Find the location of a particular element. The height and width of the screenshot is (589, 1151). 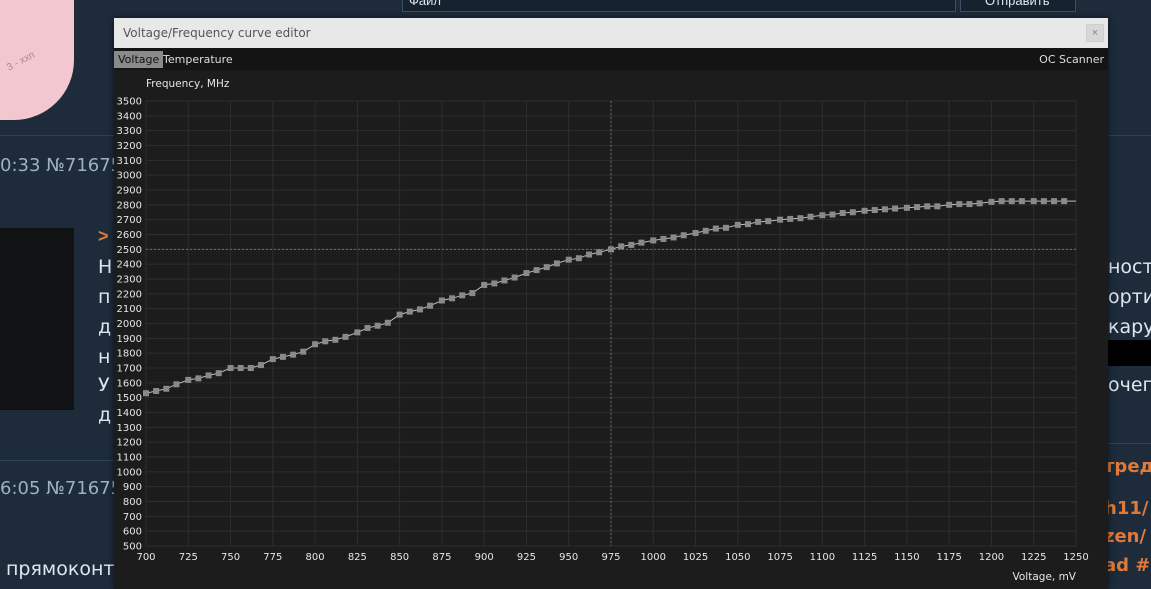

background-file-input: Файл is located at coordinates (679, 6).